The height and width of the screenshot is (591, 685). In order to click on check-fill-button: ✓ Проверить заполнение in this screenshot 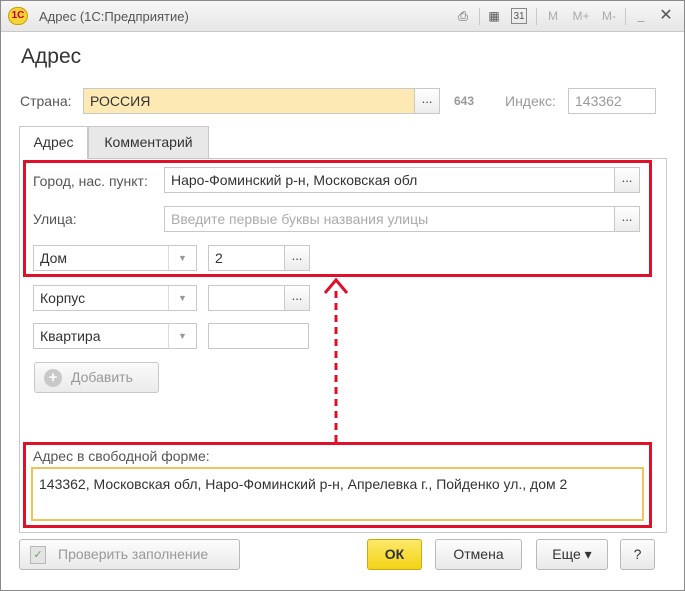, I will do `click(129, 554)`.